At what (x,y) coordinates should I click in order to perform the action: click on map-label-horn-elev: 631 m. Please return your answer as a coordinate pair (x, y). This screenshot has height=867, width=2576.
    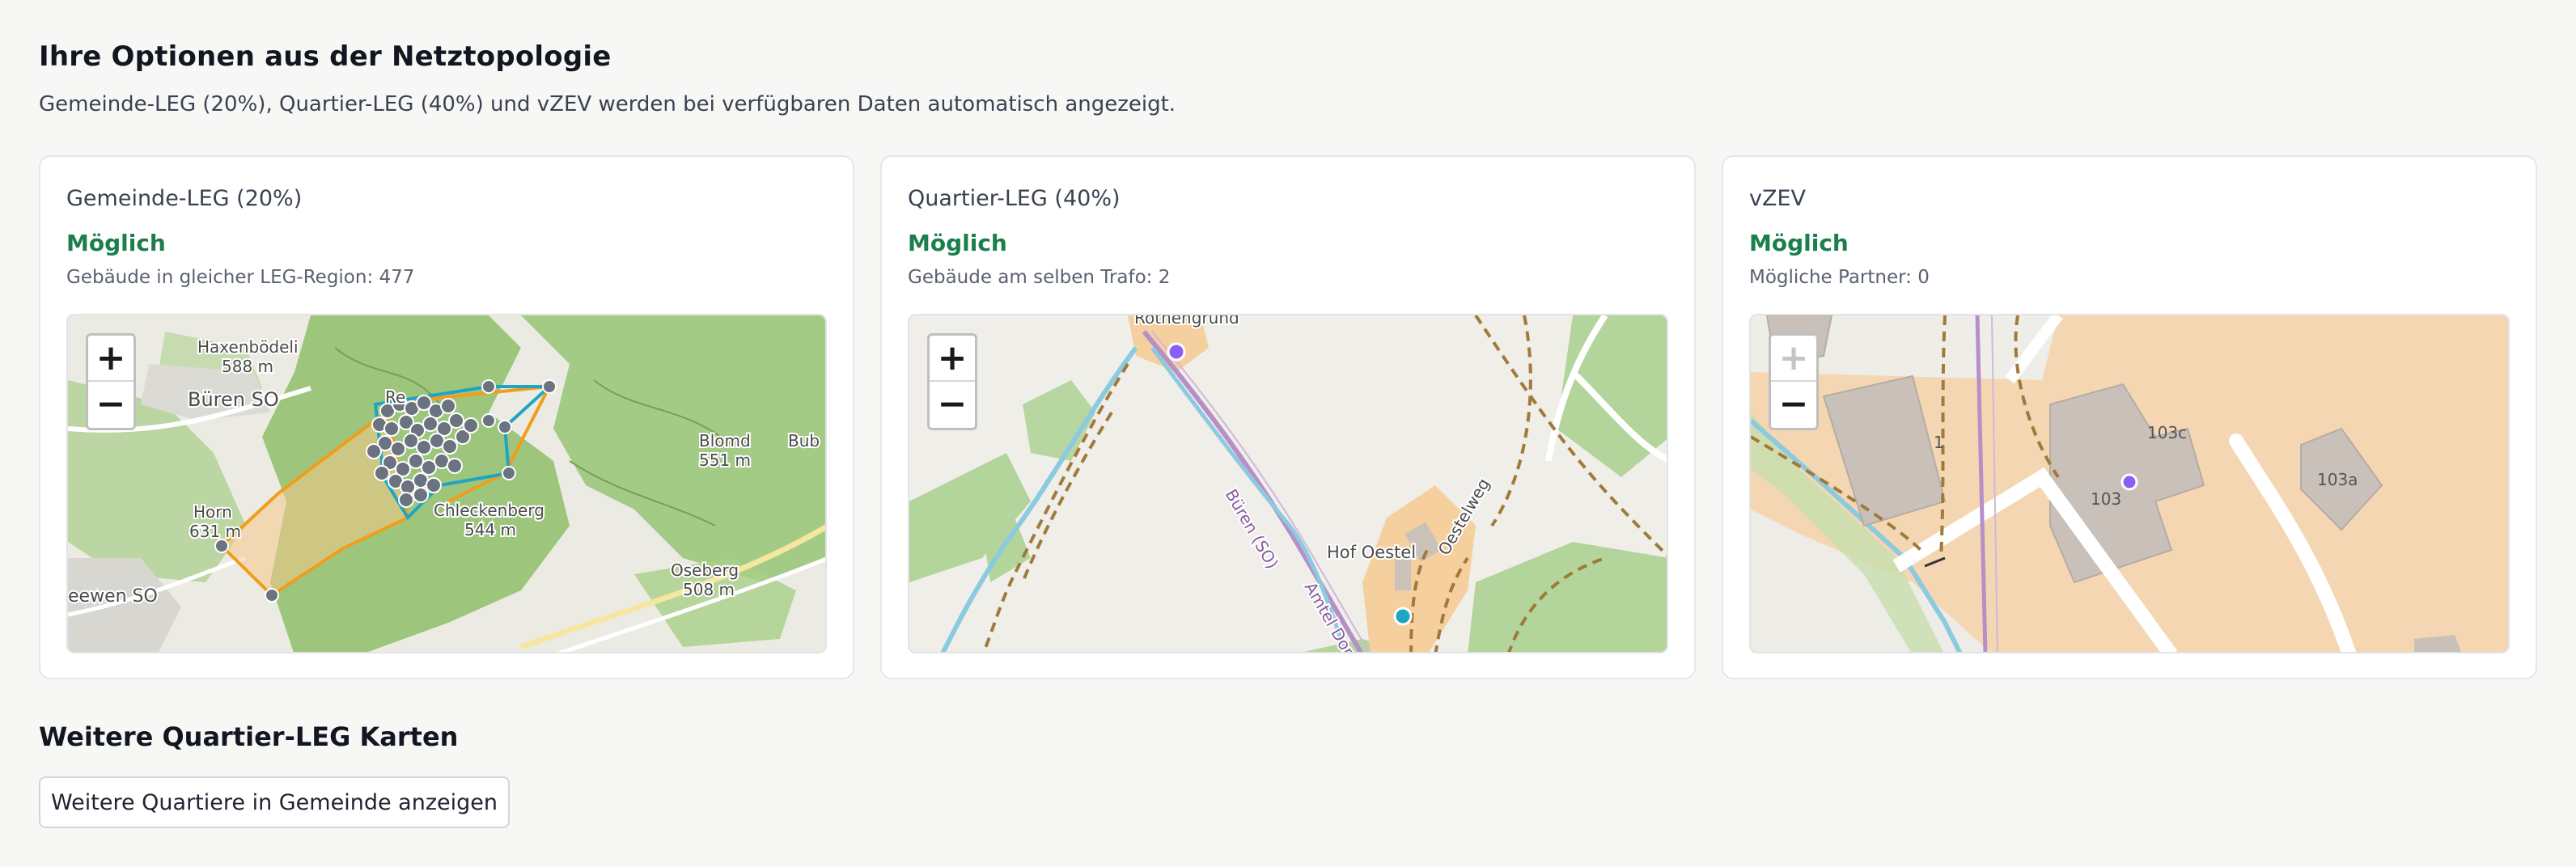
    Looking at the image, I should click on (215, 531).